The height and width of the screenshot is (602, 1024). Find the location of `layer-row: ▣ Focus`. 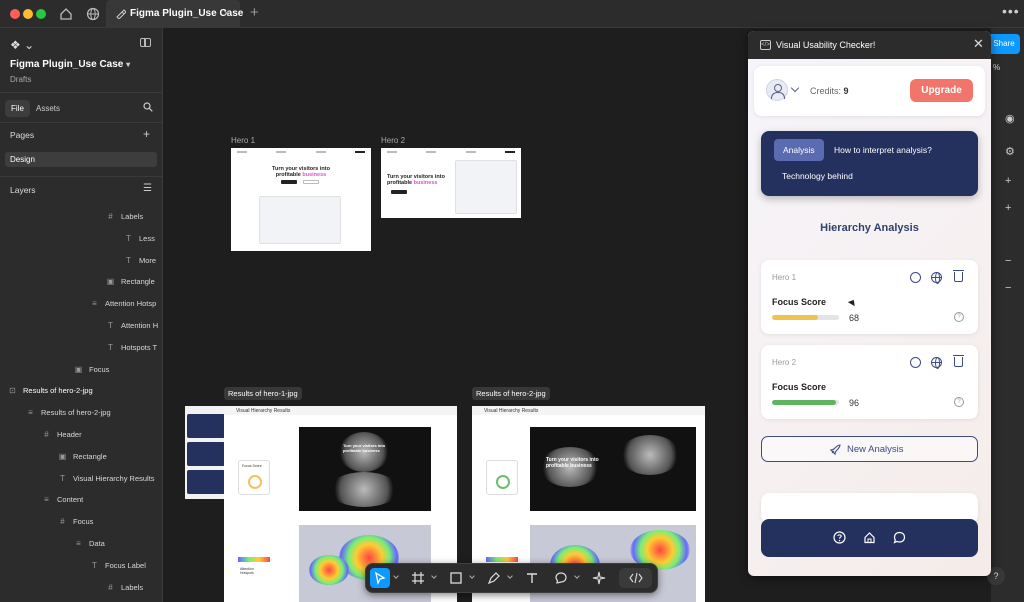

layer-row: ▣ Focus is located at coordinates (92, 372).